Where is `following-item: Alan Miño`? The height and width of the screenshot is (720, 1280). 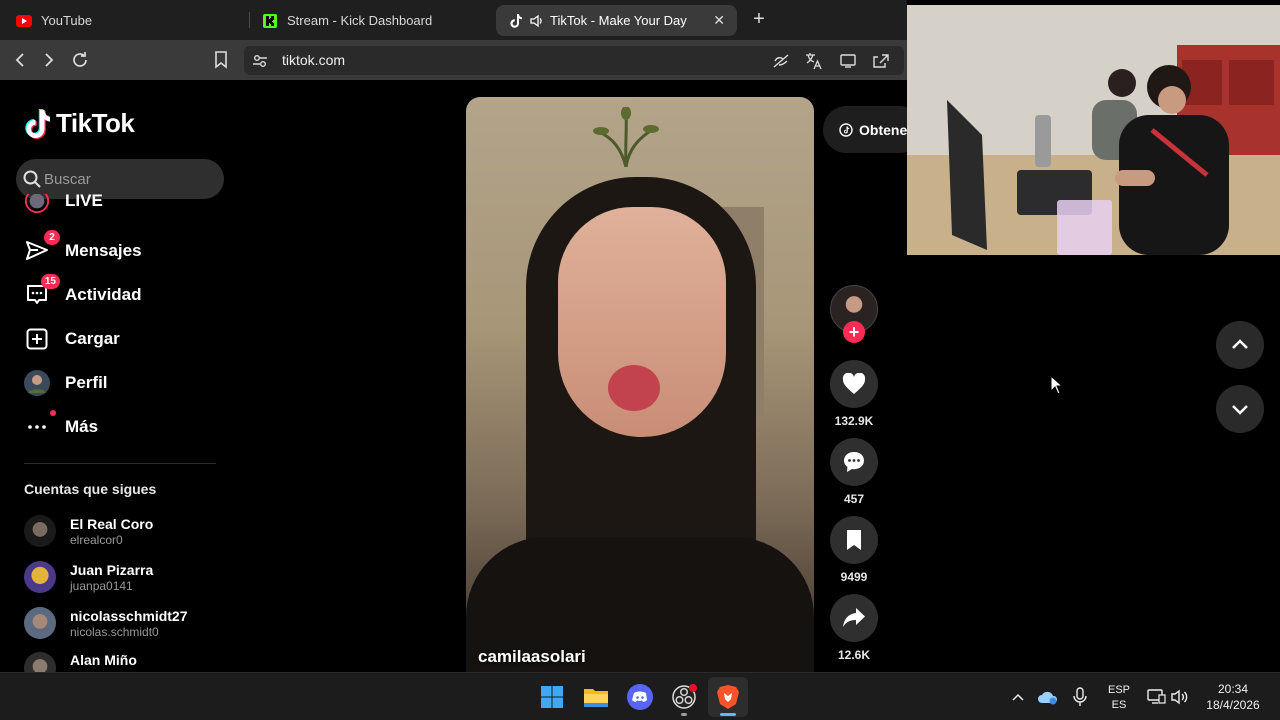
following-item: Alan Miño is located at coordinates (80, 662).